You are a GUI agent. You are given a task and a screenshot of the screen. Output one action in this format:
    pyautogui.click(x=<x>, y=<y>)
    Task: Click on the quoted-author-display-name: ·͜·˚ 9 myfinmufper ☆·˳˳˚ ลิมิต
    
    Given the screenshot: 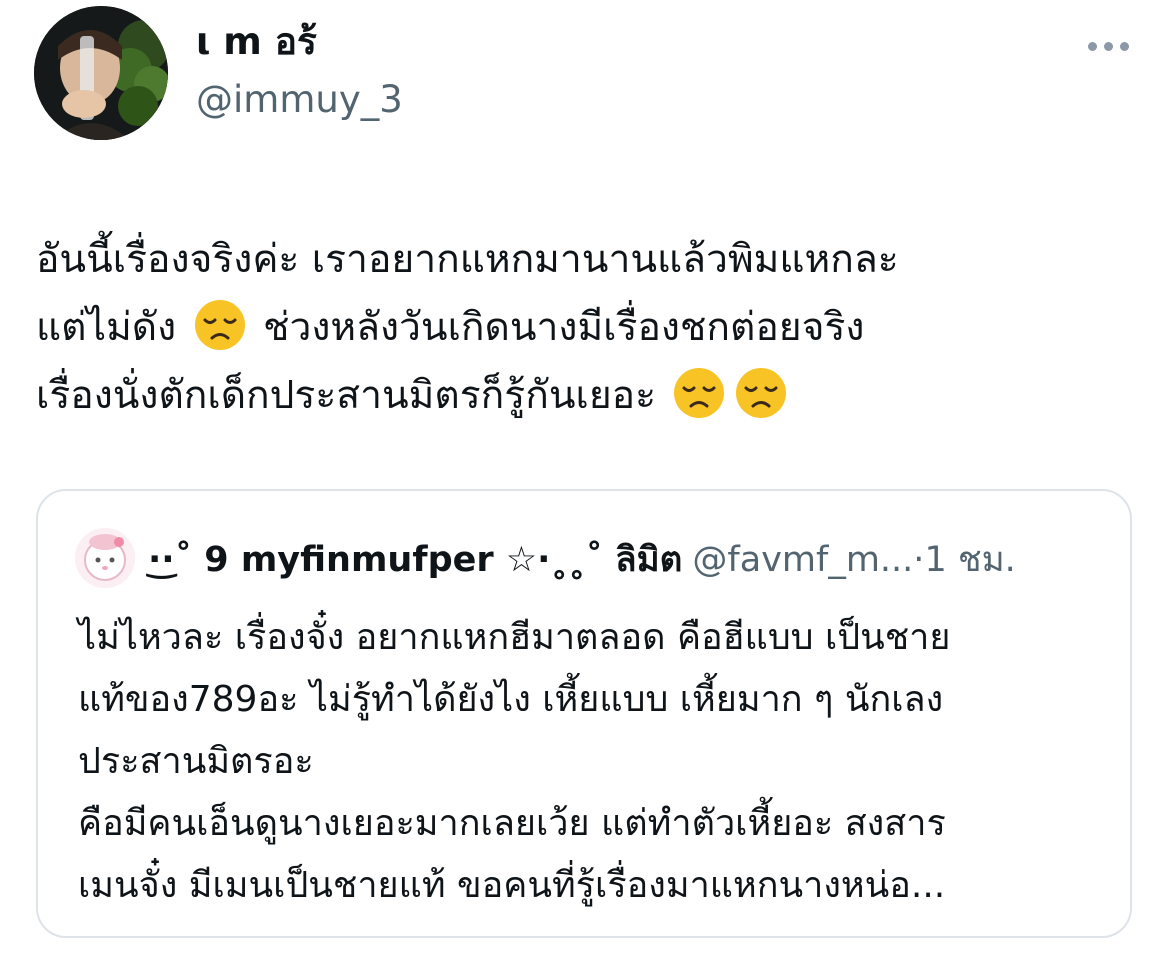 What is the action you would take?
    pyautogui.click(x=415, y=560)
    